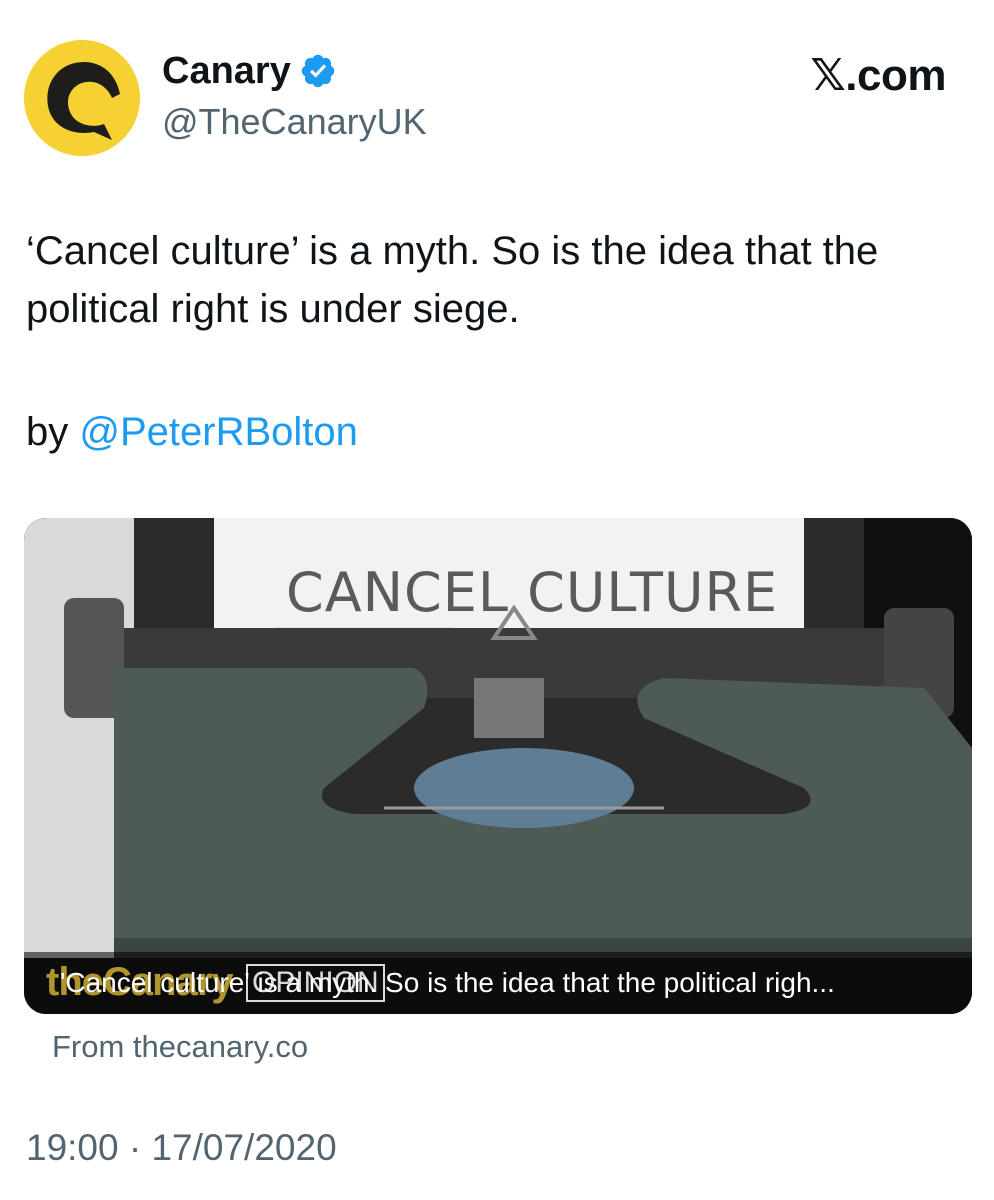 The height and width of the screenshot is (1200, 994). What do you see at coordinates (181, 1148) in the screenshot?
I see `tweet-timestamp: 19:00 · 17/07/2020` at bounding box center [181, 1148].